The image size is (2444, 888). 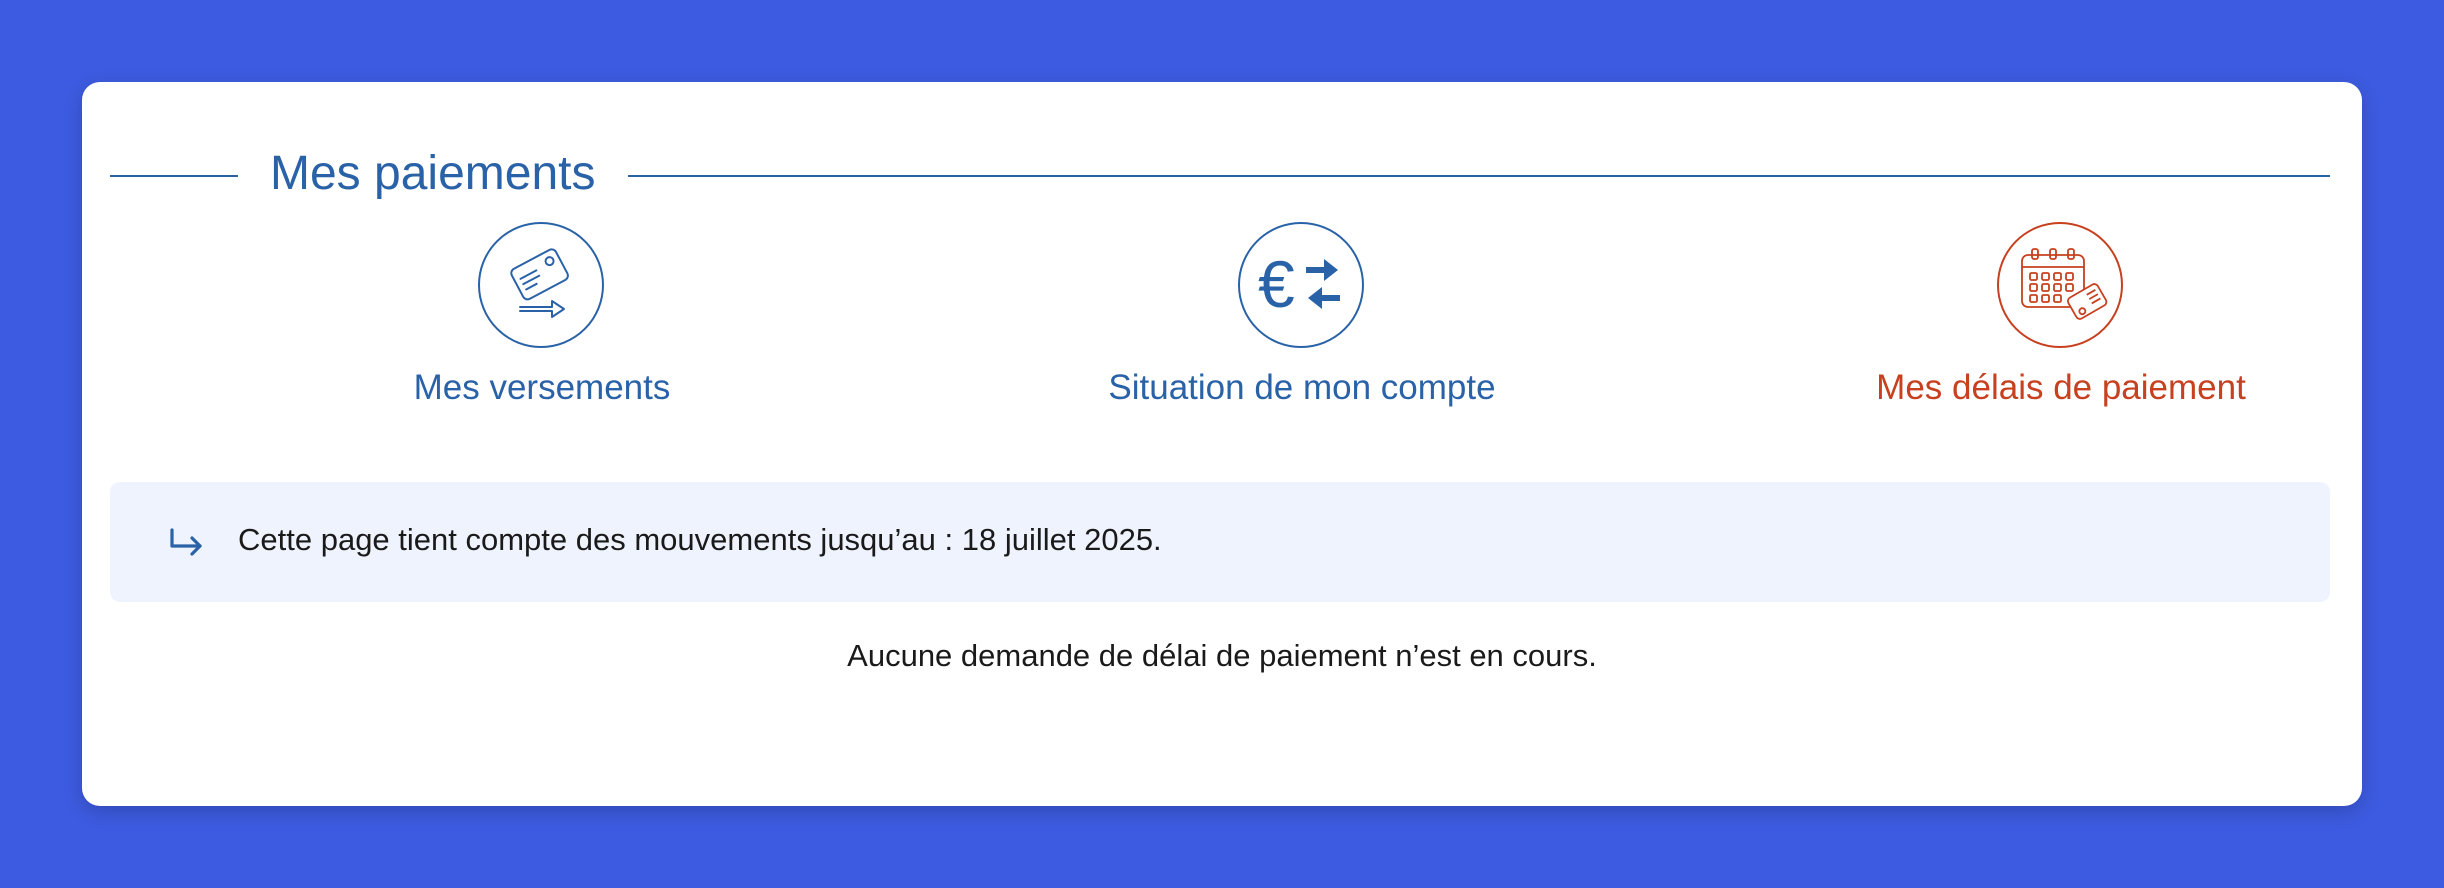 I want to click on return-arrow-icon, so click(x=186, y=542).